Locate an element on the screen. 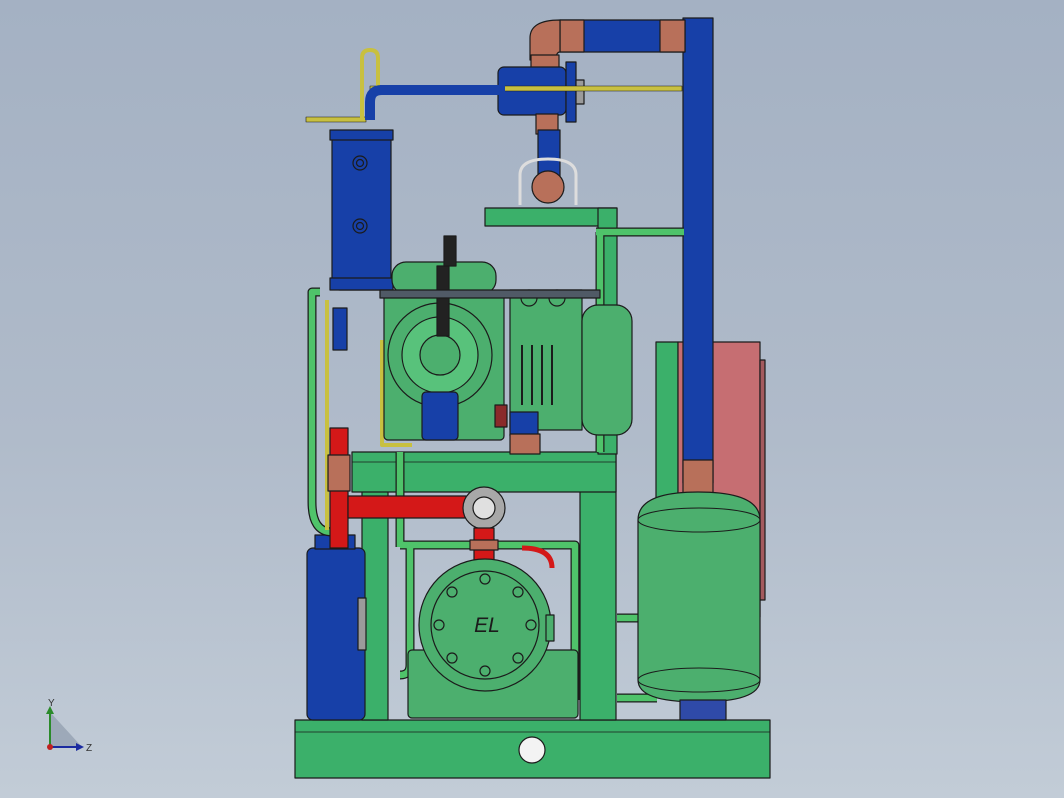  upper-deck is located at coordinates (484, 472).